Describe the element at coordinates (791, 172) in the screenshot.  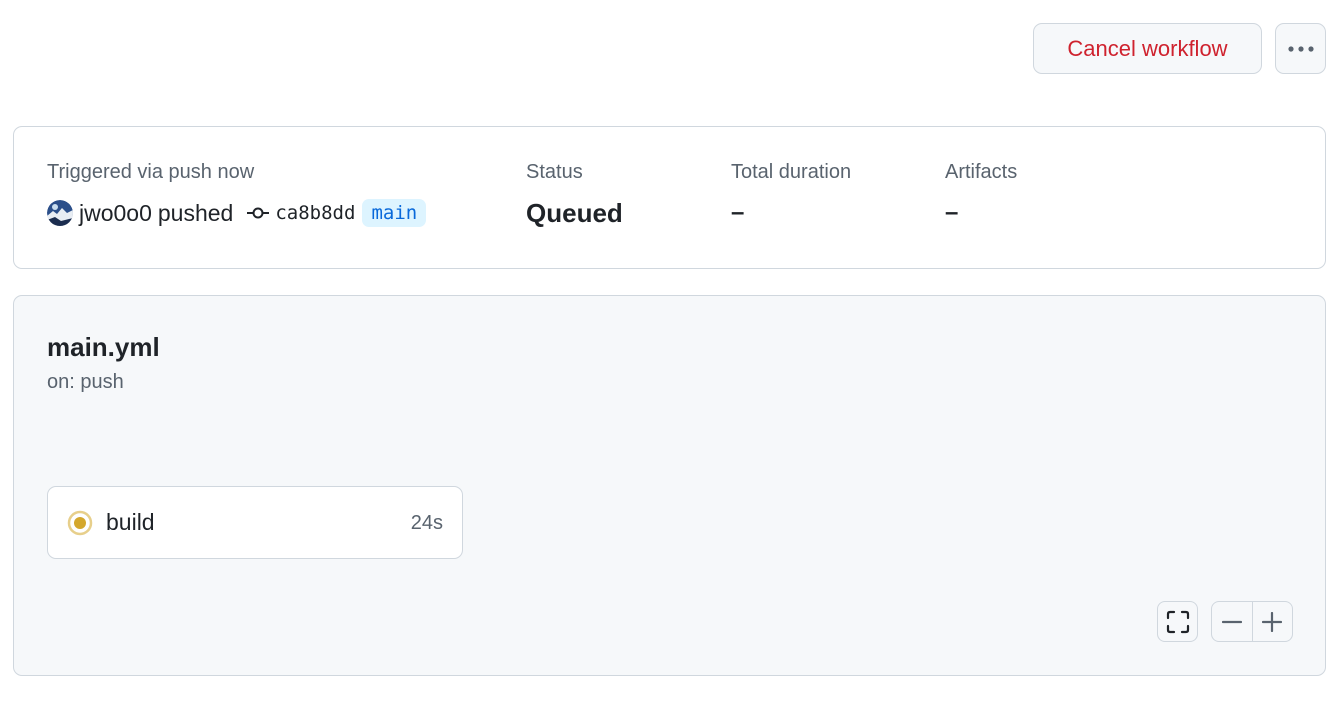
I see `total-duration-label: Total duration` at that location.